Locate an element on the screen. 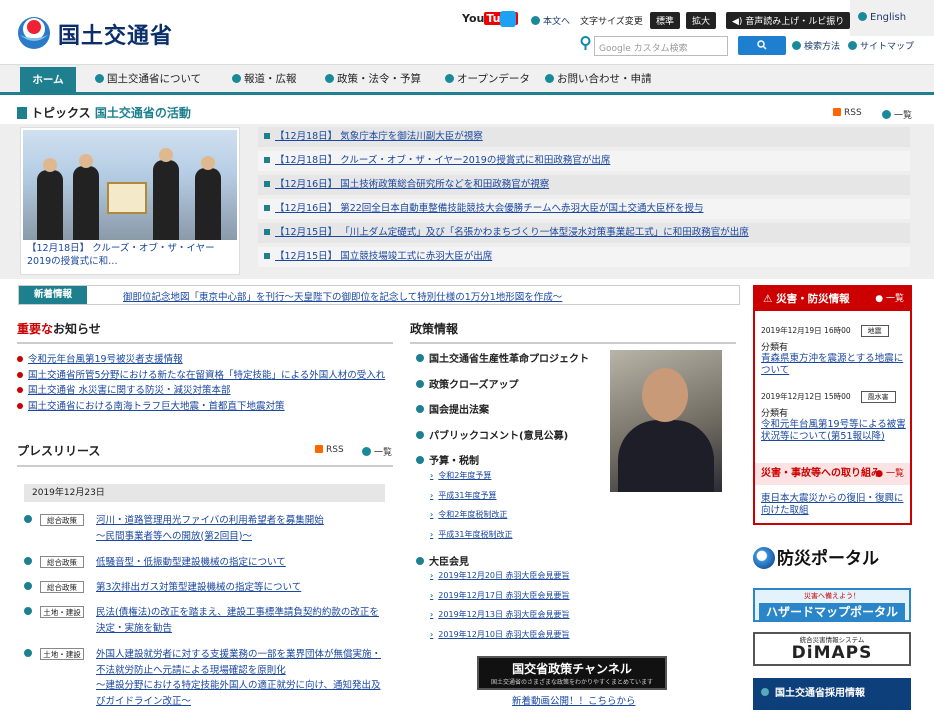 Image resolution: width=934 pixels, height=720 pixels. topic-item: 【12月15日】 国立競技場竣工式に赤羽大臣が出席 is located at coordinates (584, 257).